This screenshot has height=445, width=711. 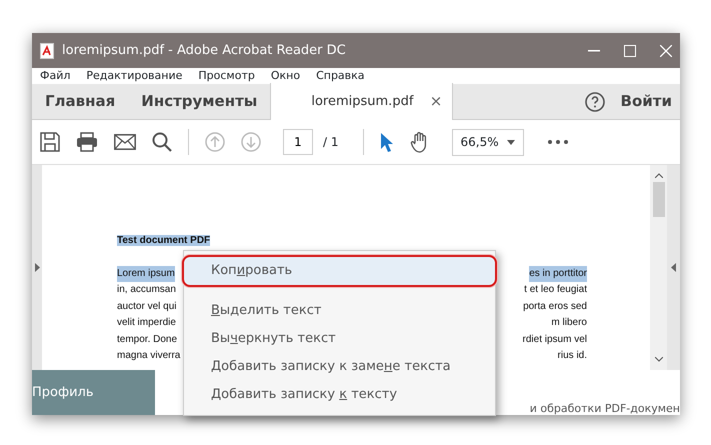 I want to click on text-fragment: t et leo feugiat, so click(x=555, y=290).